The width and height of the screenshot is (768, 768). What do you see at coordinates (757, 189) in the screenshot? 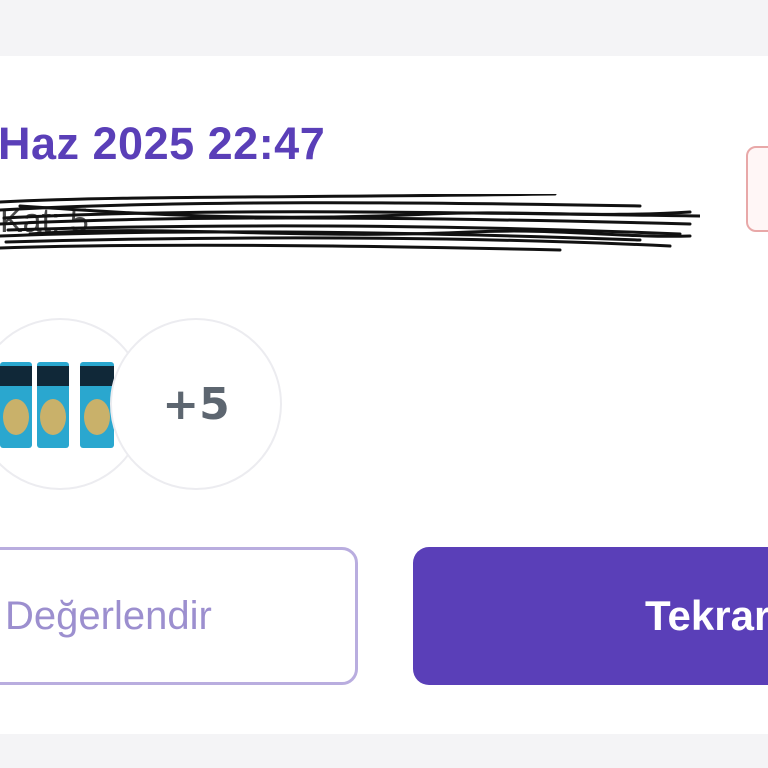
I see `status-badge` at bounding box center [757, 189].